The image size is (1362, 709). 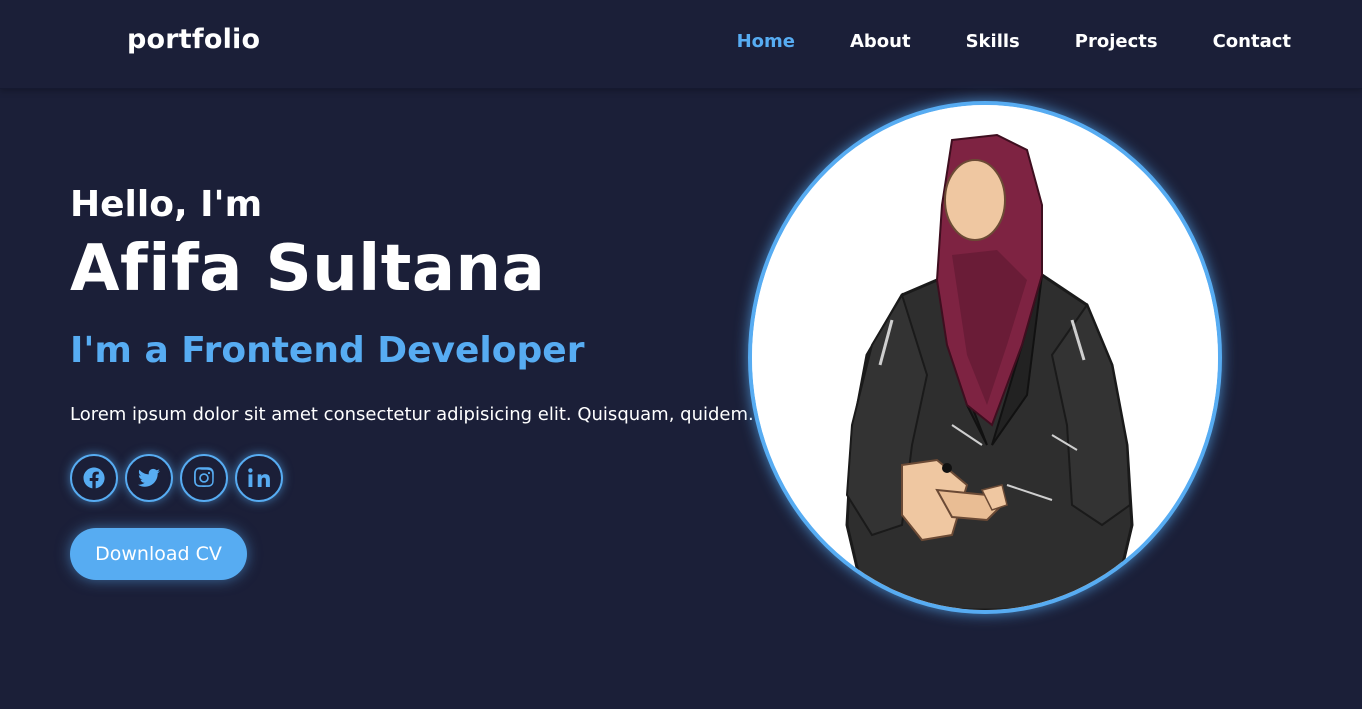 I want to click on hero-greeting: Hello, I'm, so click(x=166, y=204).